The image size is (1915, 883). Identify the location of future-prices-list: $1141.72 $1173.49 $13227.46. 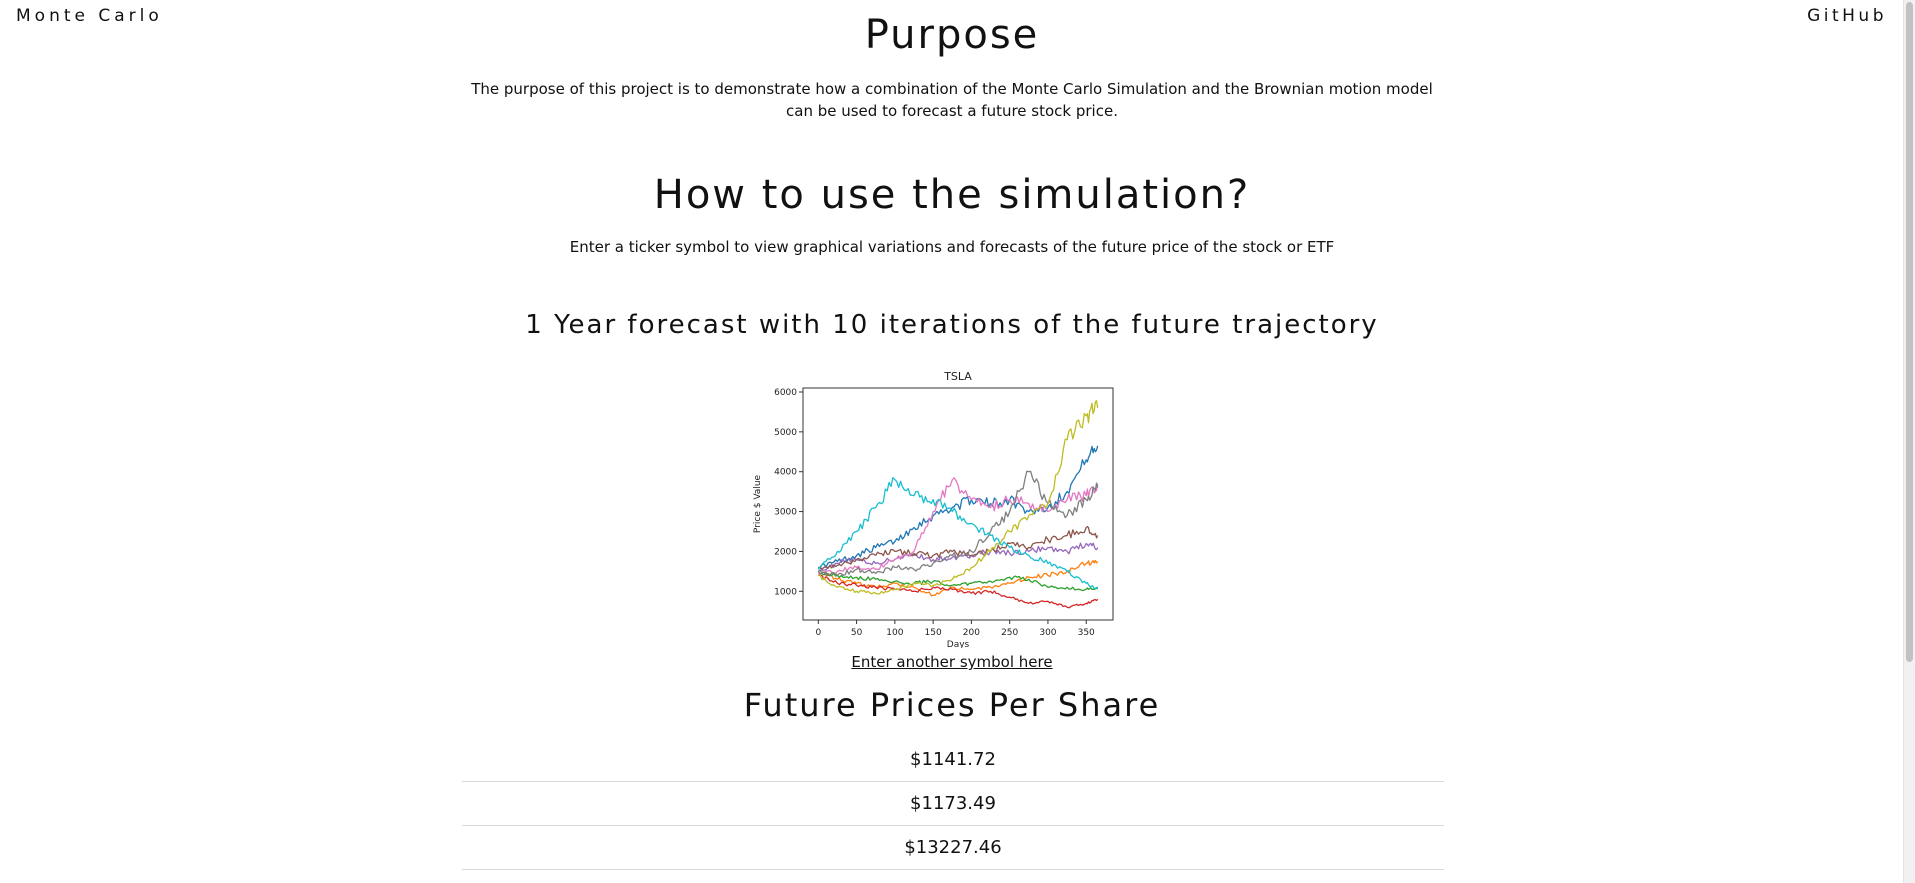
(953, 804).